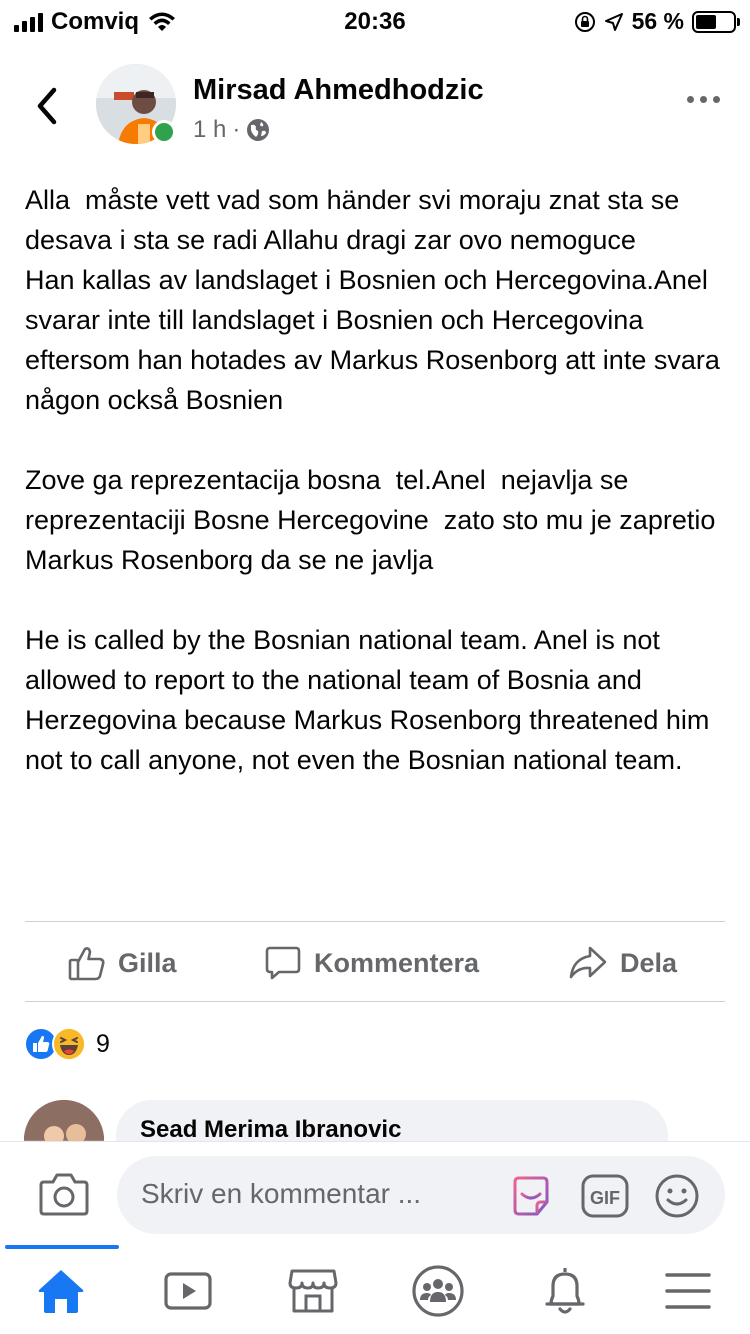  I want to click on back-icon, so click(48, 106).